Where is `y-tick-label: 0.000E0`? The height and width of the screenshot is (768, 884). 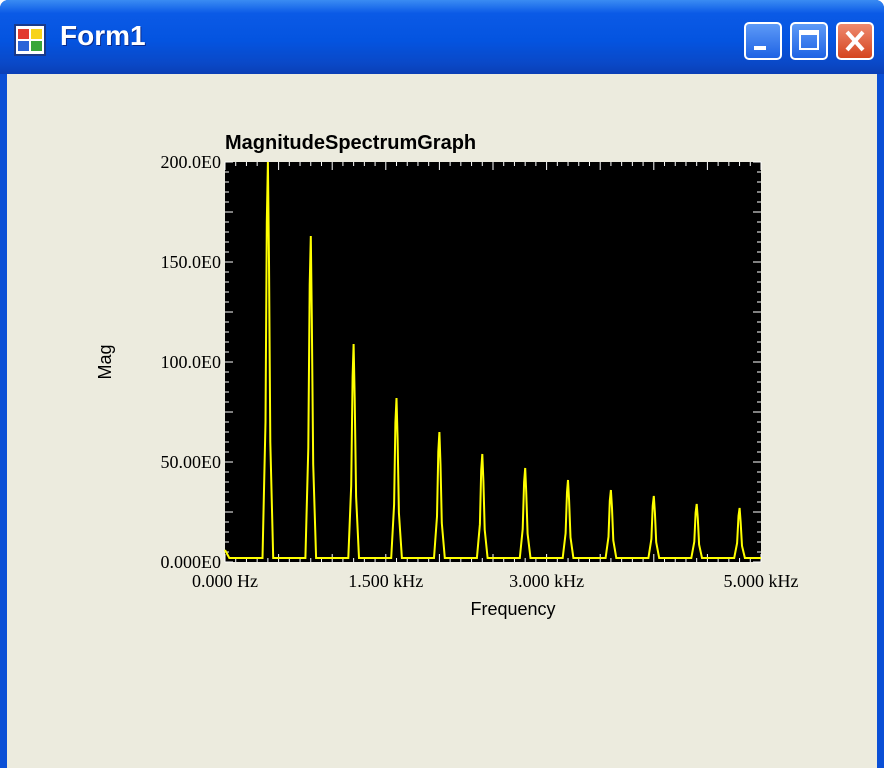
y-tick-label: 0.000E0 is located at coordinates (191, 562).